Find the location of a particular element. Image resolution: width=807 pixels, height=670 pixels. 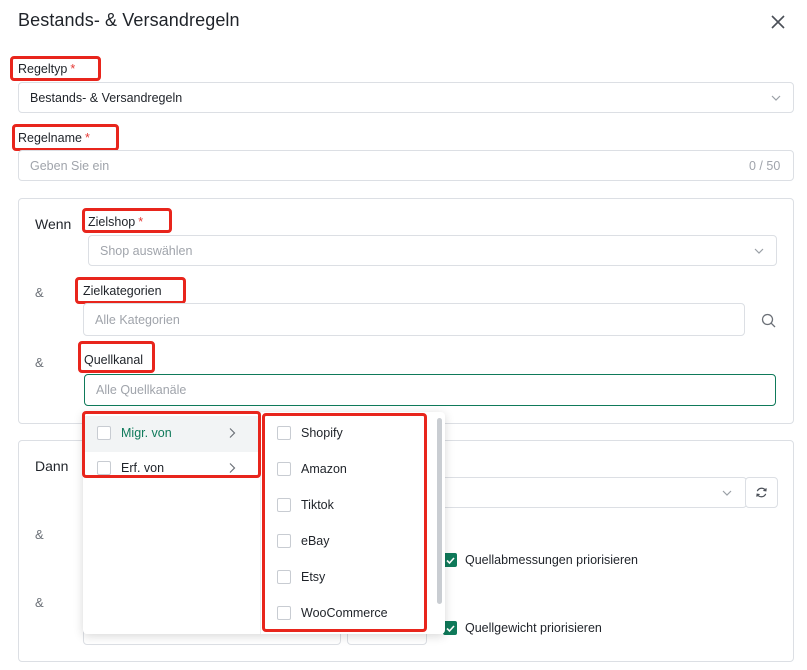

quellabmessungen-checkbox: Quellabmessungen priorisieren is located at coordinates (540, 560).